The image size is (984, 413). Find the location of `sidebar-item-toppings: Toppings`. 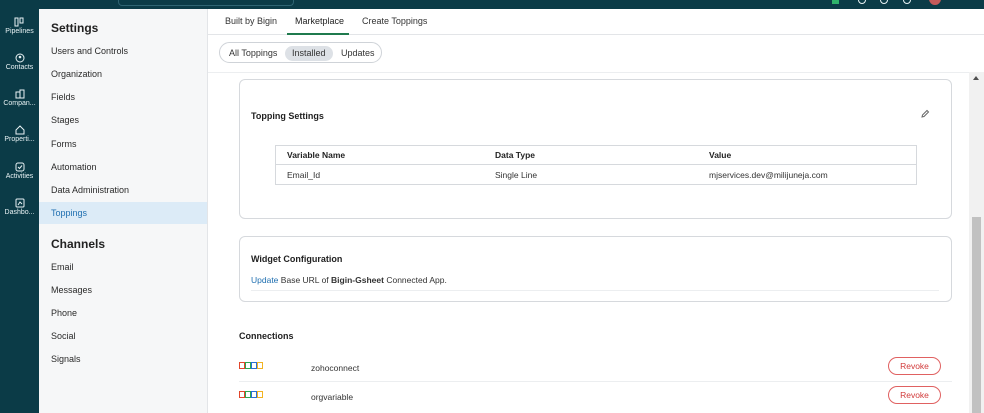

sidebar-item-toppings: Toppings is located at coordinates (123, 213).